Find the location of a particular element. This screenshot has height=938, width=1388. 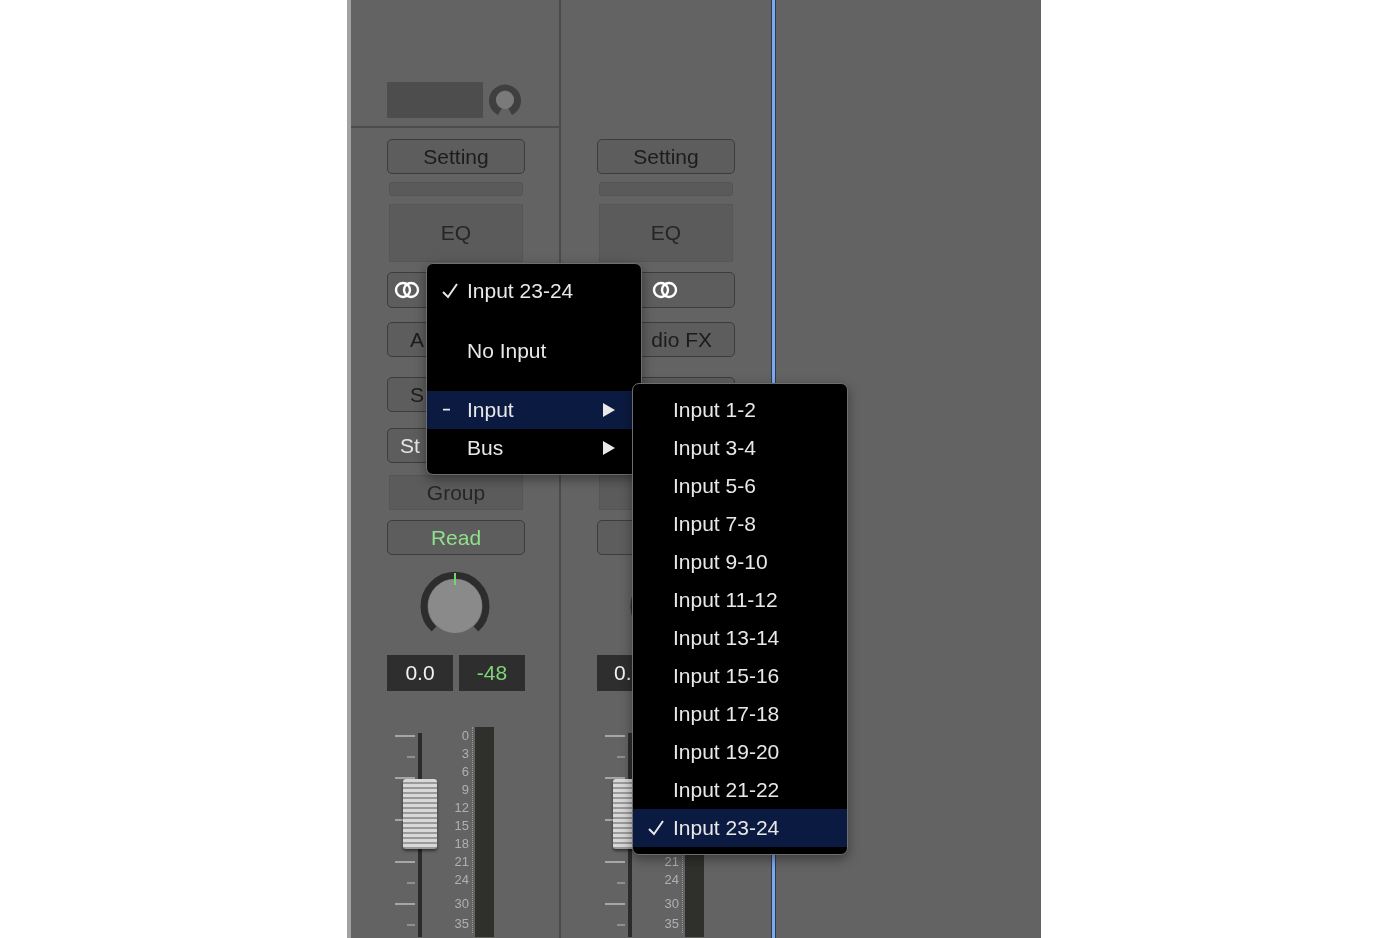

meter-scale-label: 9 is located at coordinates (465, 790).